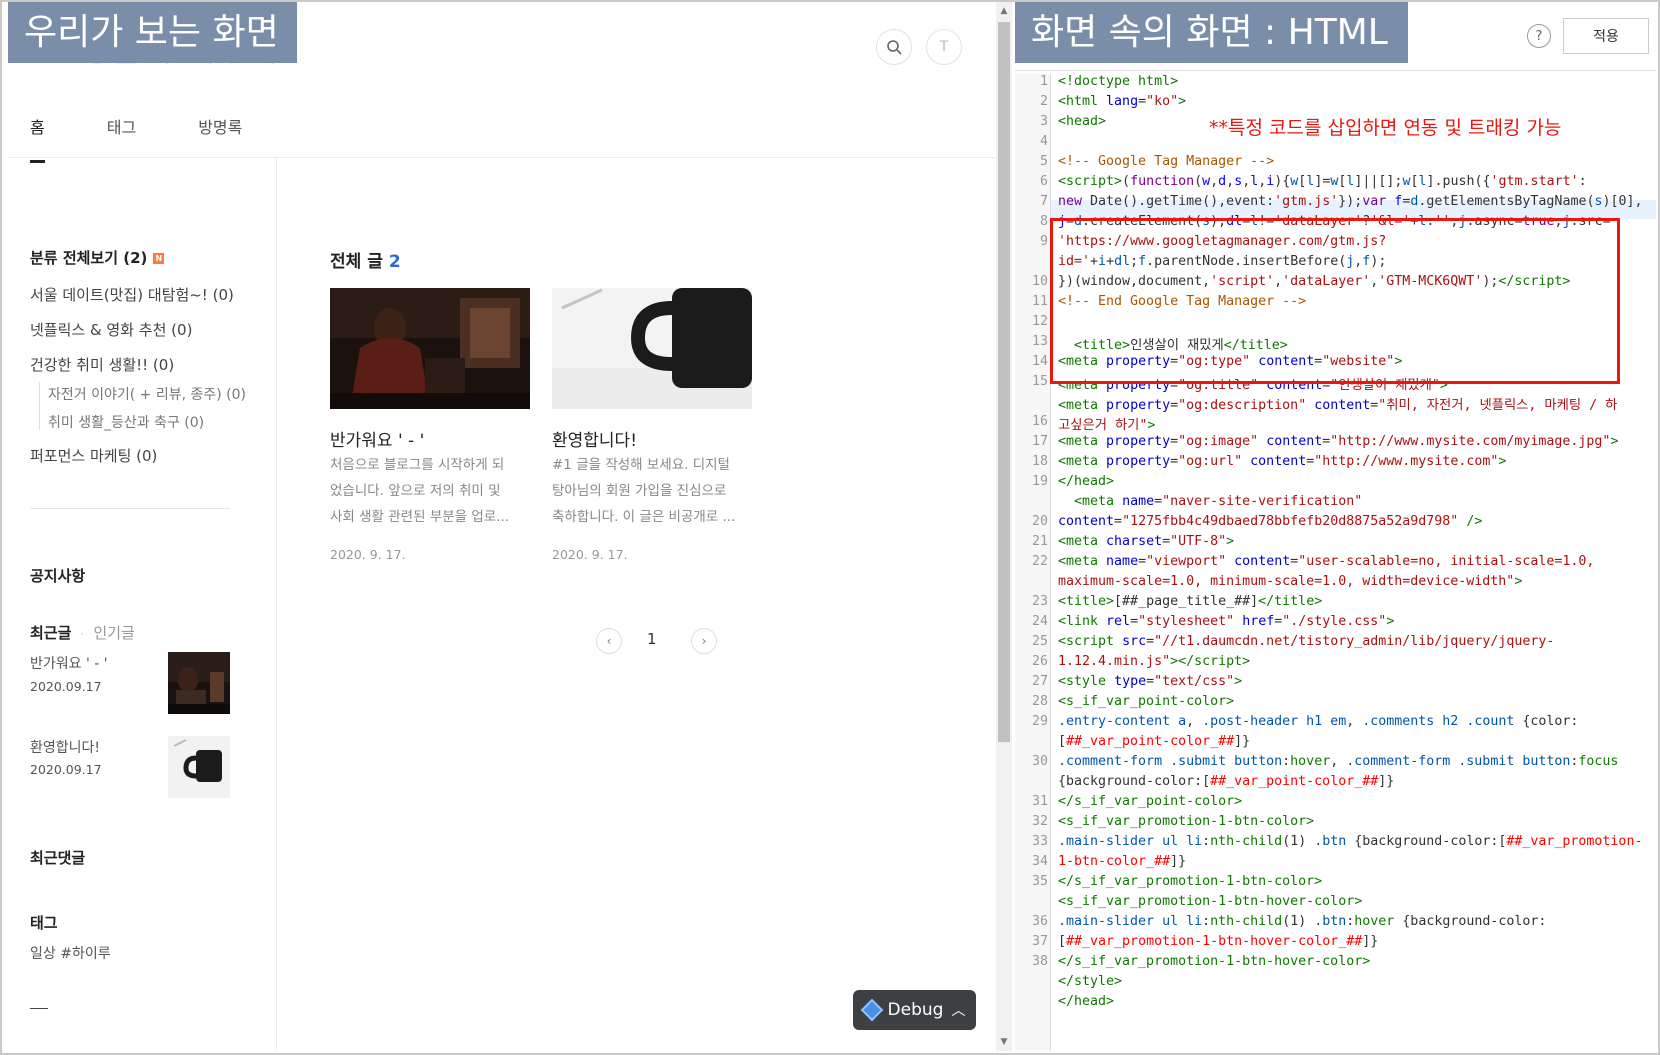 Image resolution: width=1660 pixels, height=1055 pixels. What do you see at coordinates (1190, 601) in the screenshot?
I see `code-line: <title>[##_page_title_##]</title>` at bounding box center [1190, 601].